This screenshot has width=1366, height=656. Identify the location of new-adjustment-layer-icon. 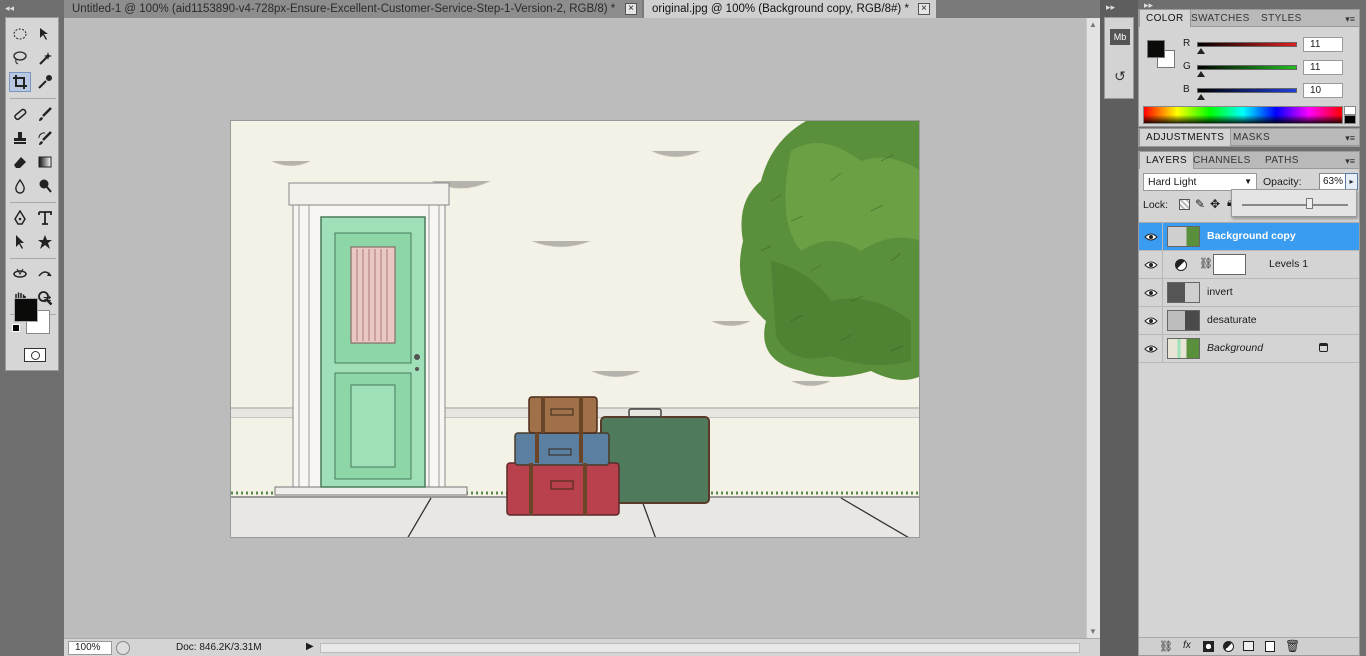
(1228, 646).